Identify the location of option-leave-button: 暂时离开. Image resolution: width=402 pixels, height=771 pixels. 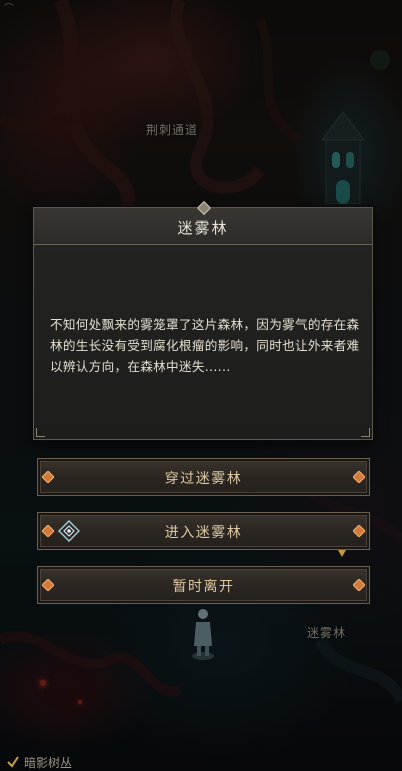
(203, 585).